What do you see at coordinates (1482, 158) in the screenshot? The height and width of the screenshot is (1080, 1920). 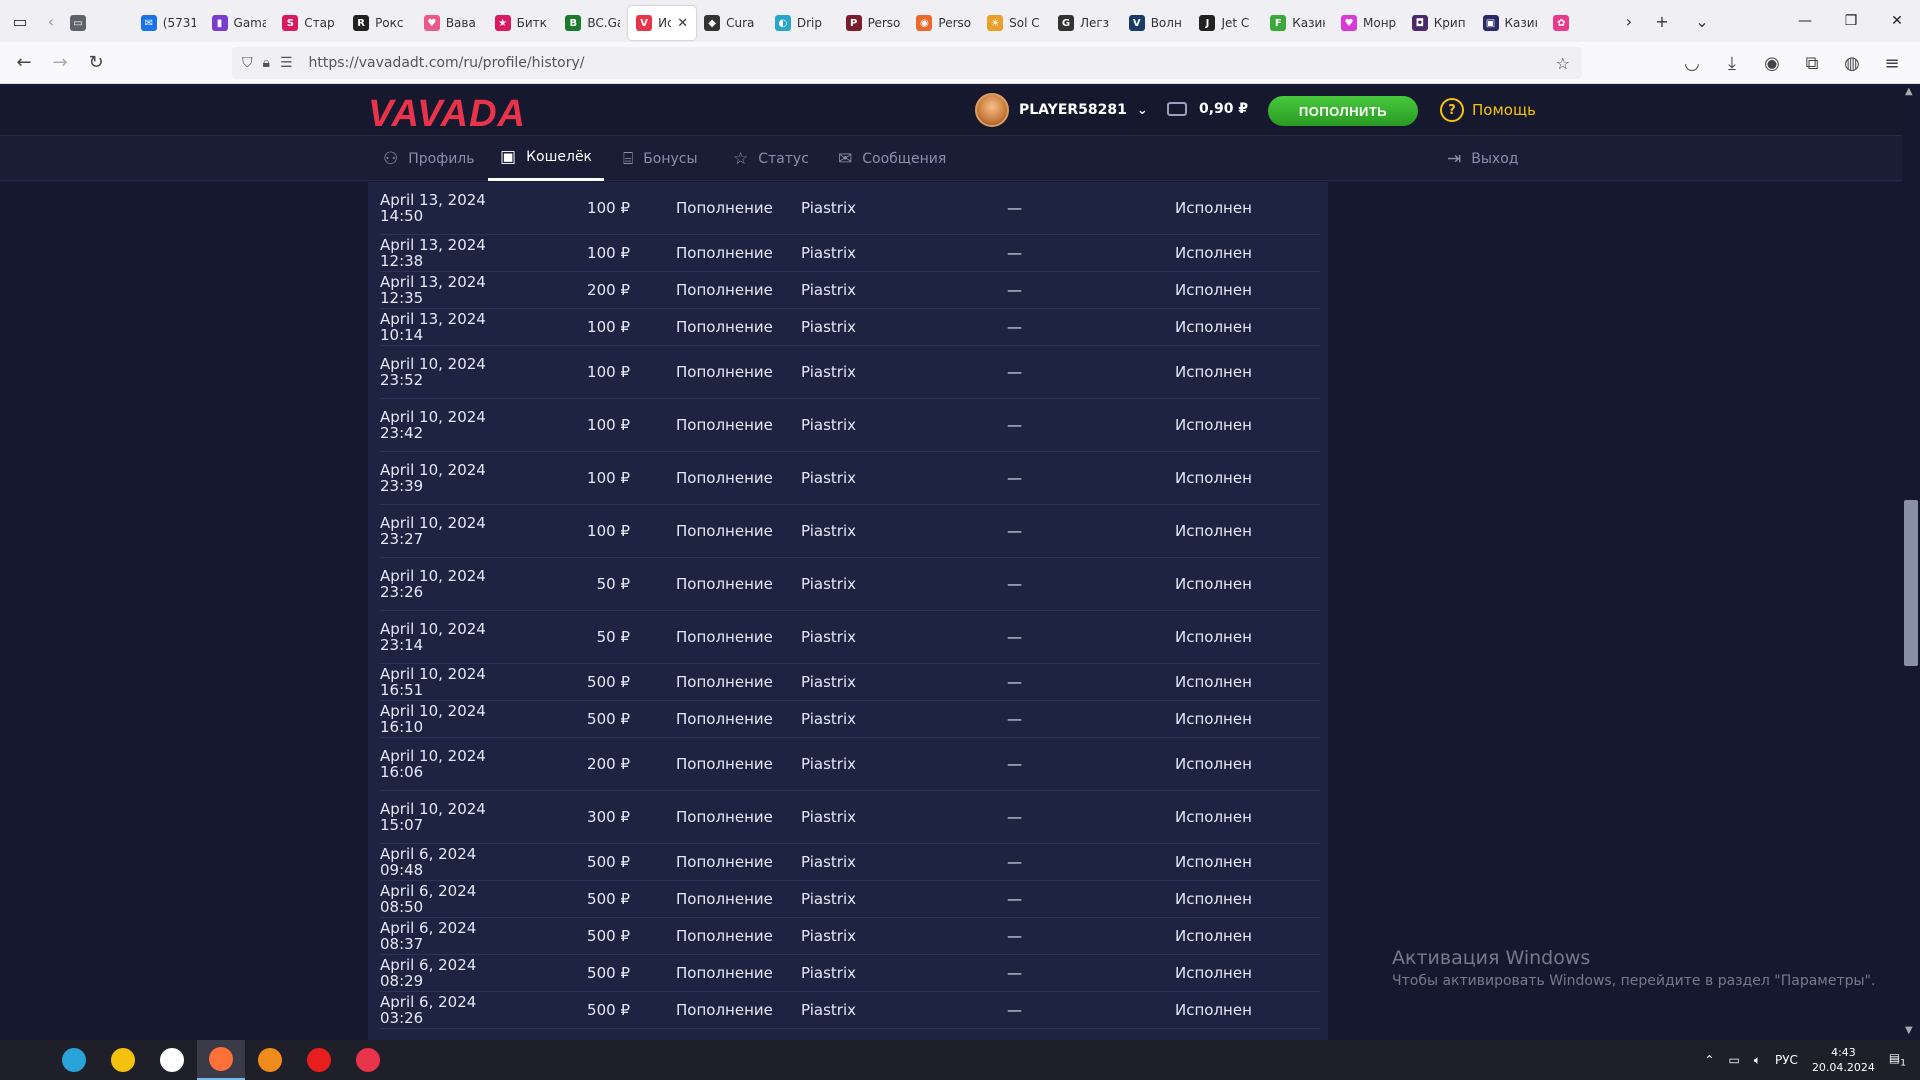 I see `logout-link: ⇥ Выход` at bounding box center [1482, 158].